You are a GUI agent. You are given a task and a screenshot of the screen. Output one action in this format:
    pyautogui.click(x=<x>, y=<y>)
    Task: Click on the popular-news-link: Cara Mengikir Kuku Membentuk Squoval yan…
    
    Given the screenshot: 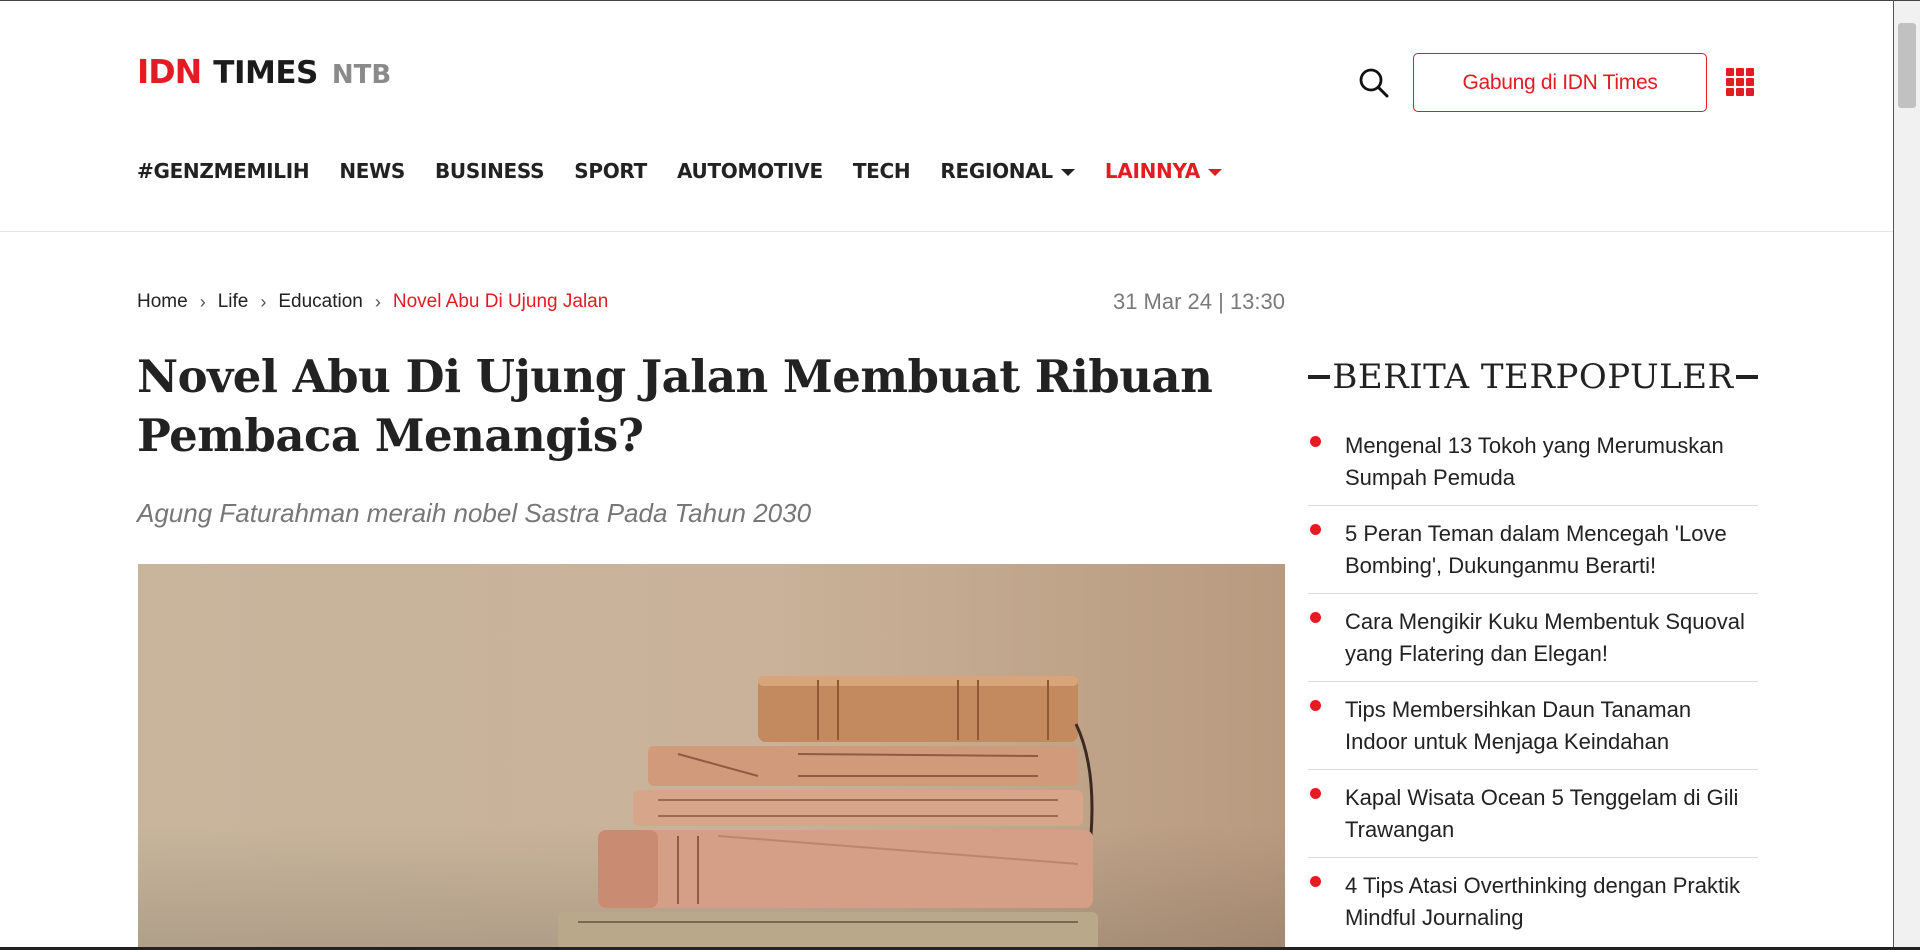 What is the action you would take?
    pyautogui.click(x=1551, y=638)
    